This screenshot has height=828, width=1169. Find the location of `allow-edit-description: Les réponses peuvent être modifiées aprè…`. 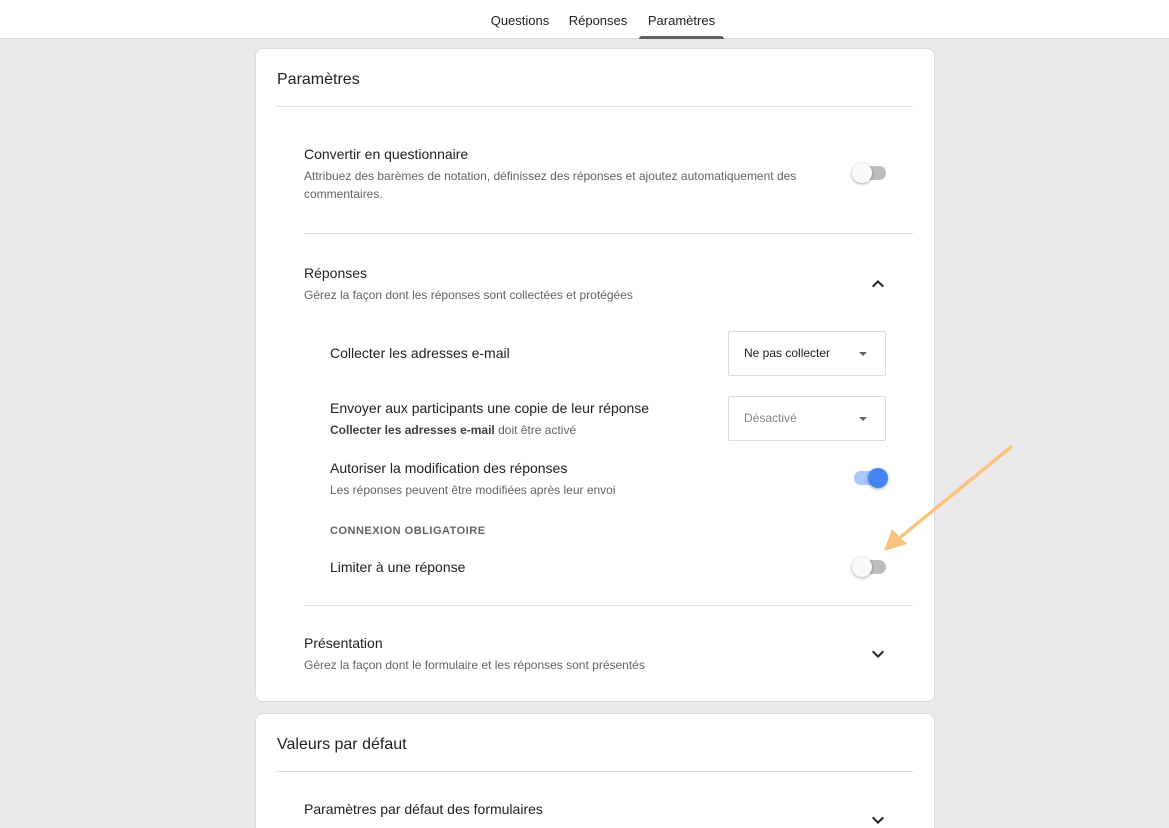

allow-edit-description: Les réponses peuvent être modifiées aprè… is located at coordinates (473, 490).